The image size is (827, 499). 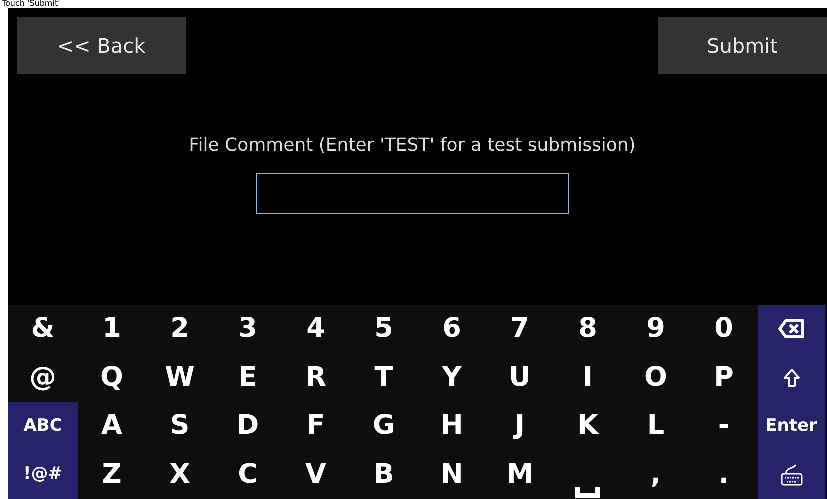 I want to click on keyboard-key: O, so click(x=656, y=378).